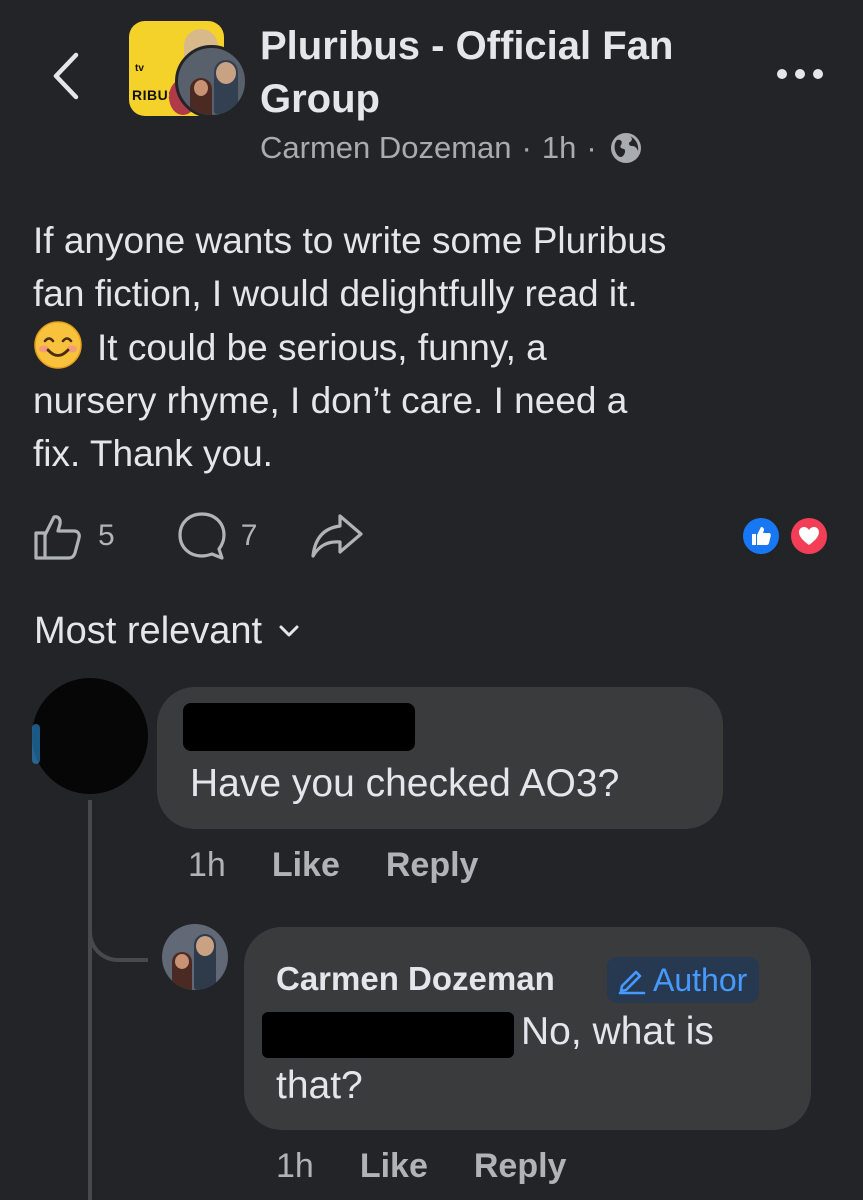 Image resolution: width=863 pixels, height=1200 pixels. What do you see at coordinates (625, 148) in the screenshot?
I see `globe-icon` at bounding box center [625, 148].